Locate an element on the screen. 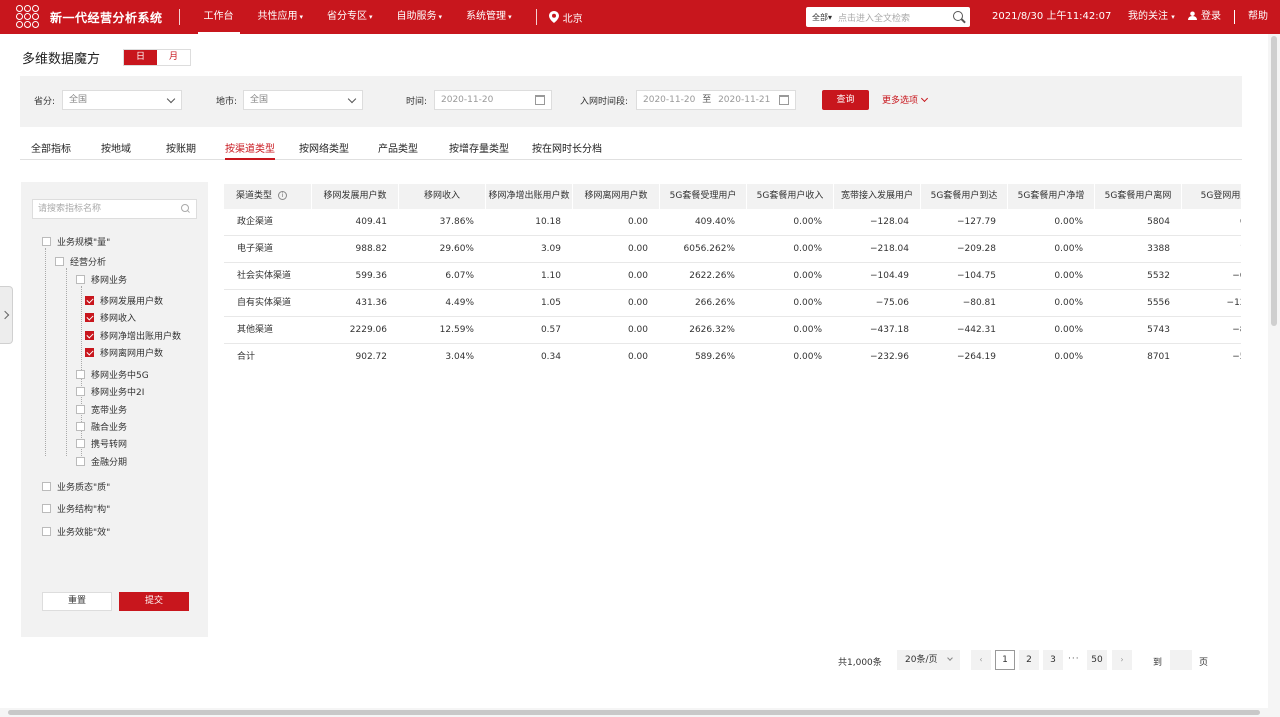 This screenshot has height=717, width=1280. horizontal-scrollbar is located at coordinates (634, 712).